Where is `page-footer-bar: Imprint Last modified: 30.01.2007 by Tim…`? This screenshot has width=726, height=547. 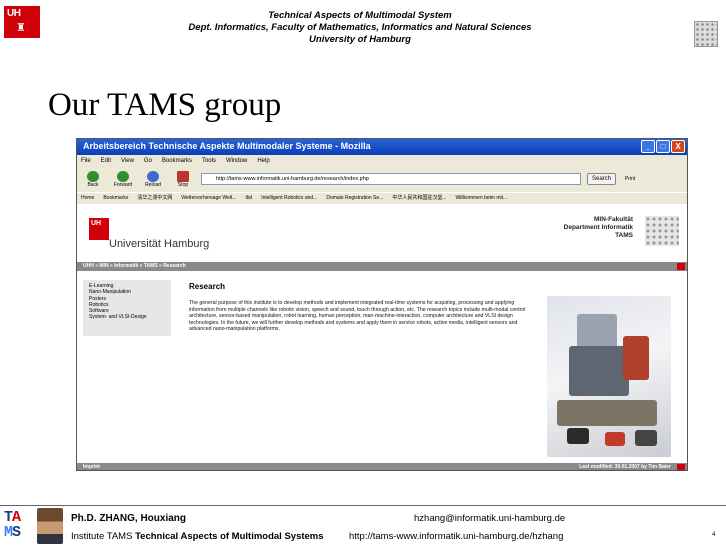
page-footer-bar: Imprint Last modified: 30.01.2007 by Tim… is located at coordinates (382, 466).